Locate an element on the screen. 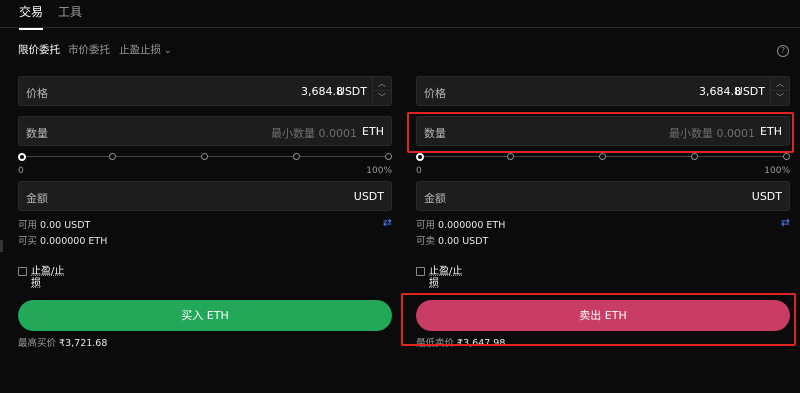 This screenshot has height=393, width=800. sell-max: 可卖 0.00 USDT is located at coordinates (452, 240).